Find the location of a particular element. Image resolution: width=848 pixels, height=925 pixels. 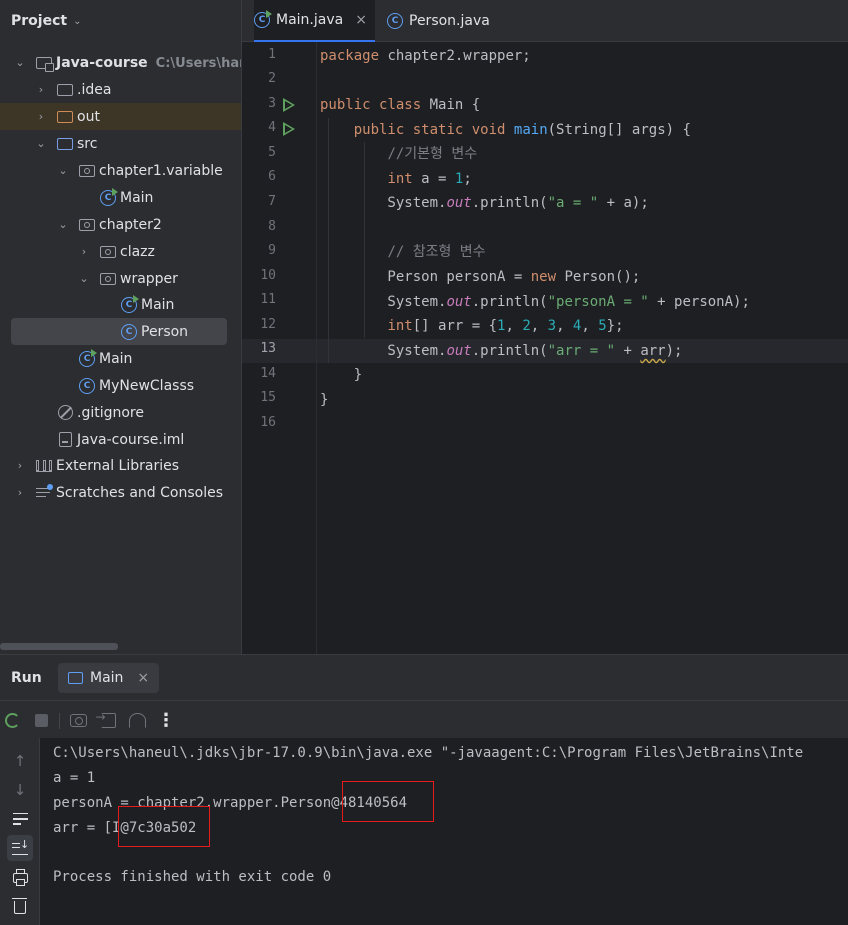

tree-item-label: Main is located at coordinates (137, 197).